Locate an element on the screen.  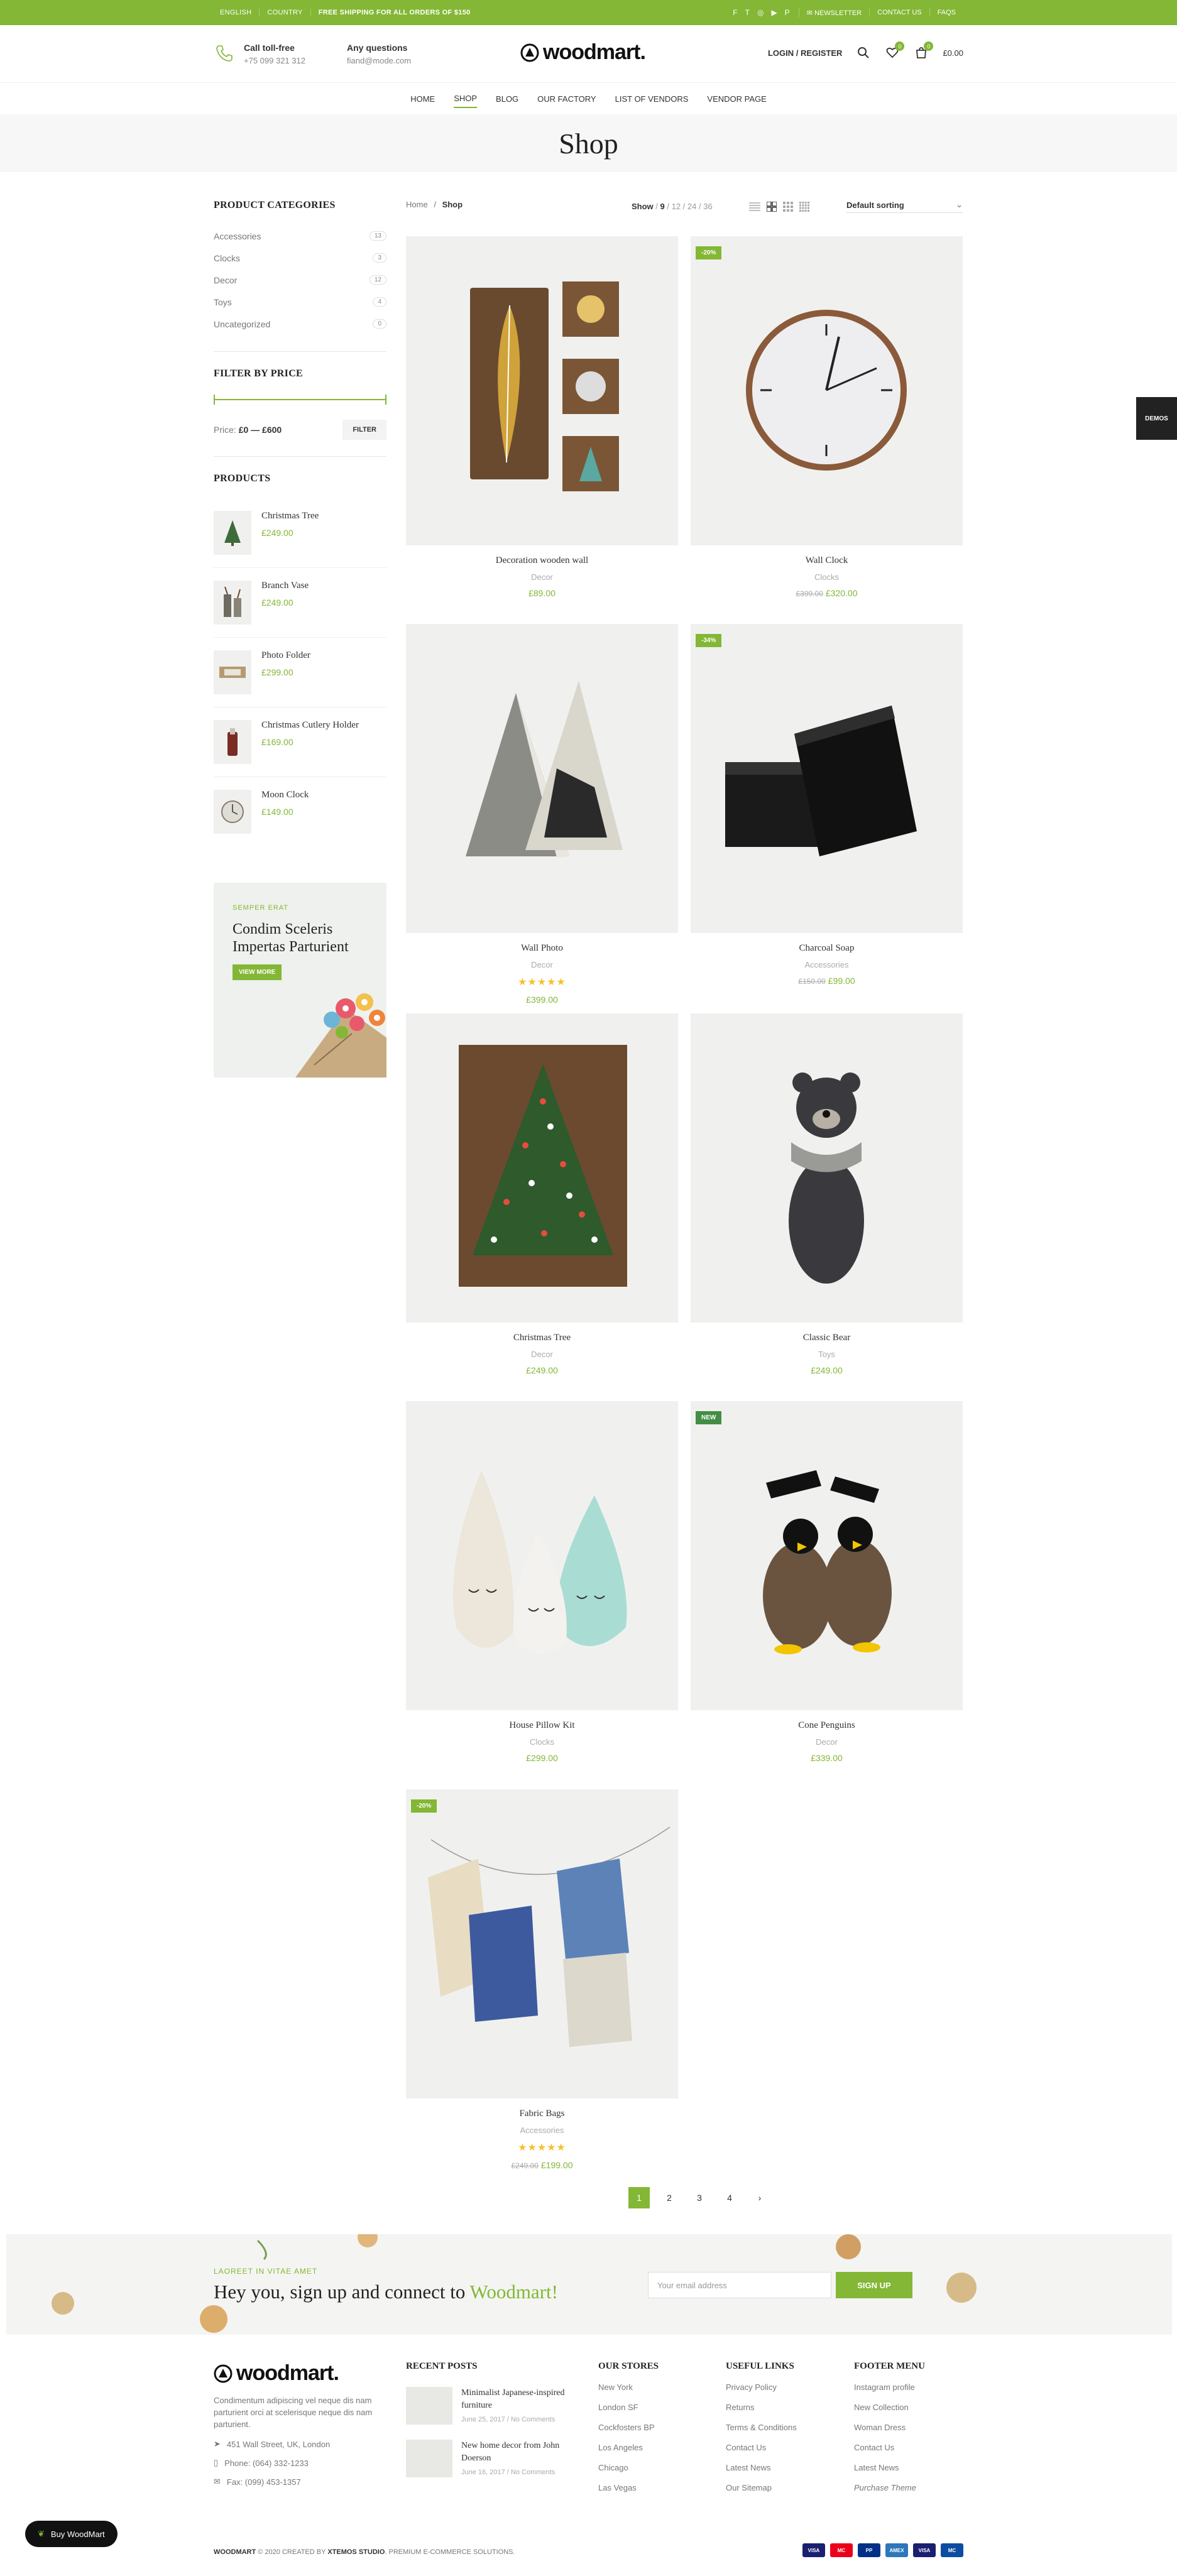
product-category: Toys is located at coordinates (827, 1354).